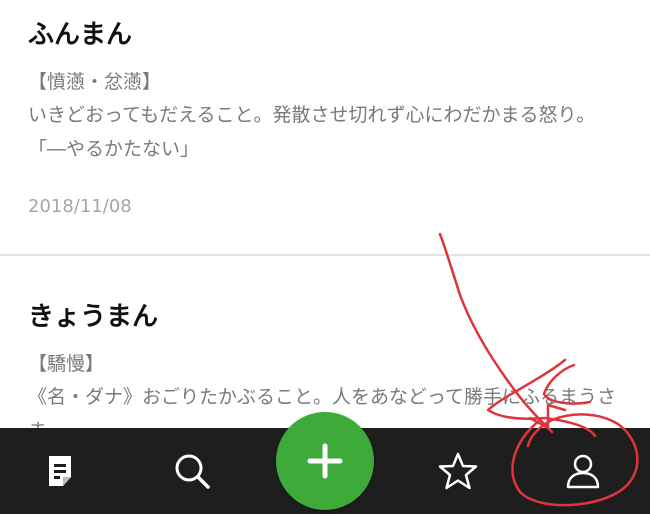 The image size is (650, 514). I want to click on entry-word: きょうまん, so click(93, 317).